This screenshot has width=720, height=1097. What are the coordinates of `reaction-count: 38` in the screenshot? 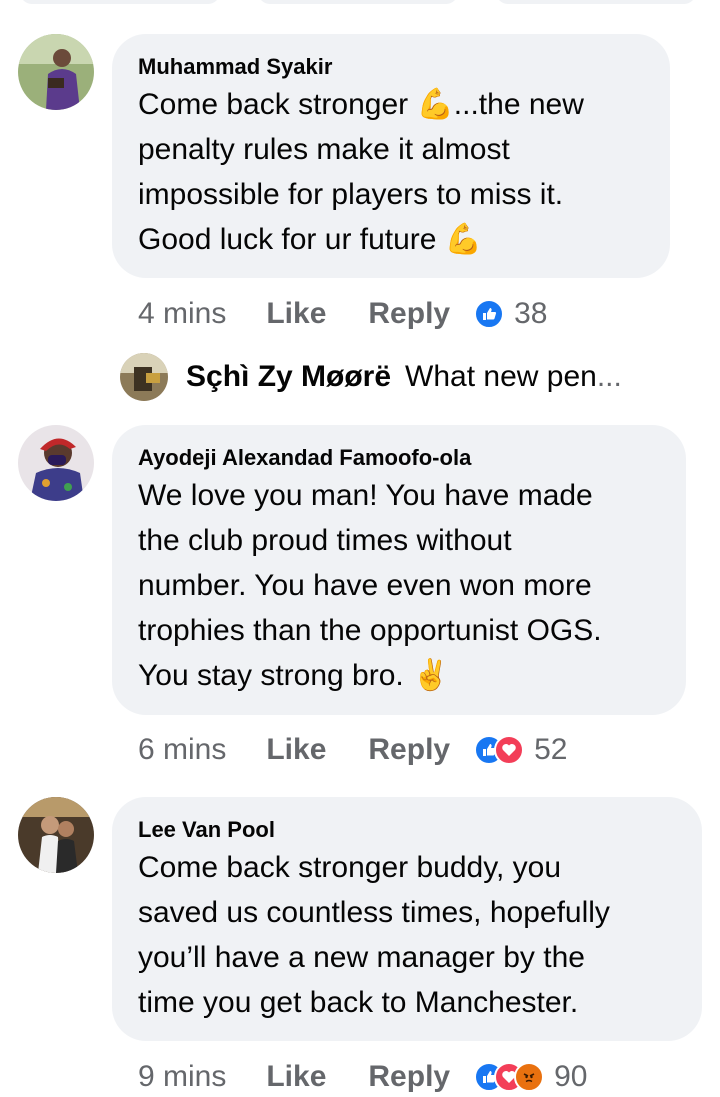 It's located at (531, 313).